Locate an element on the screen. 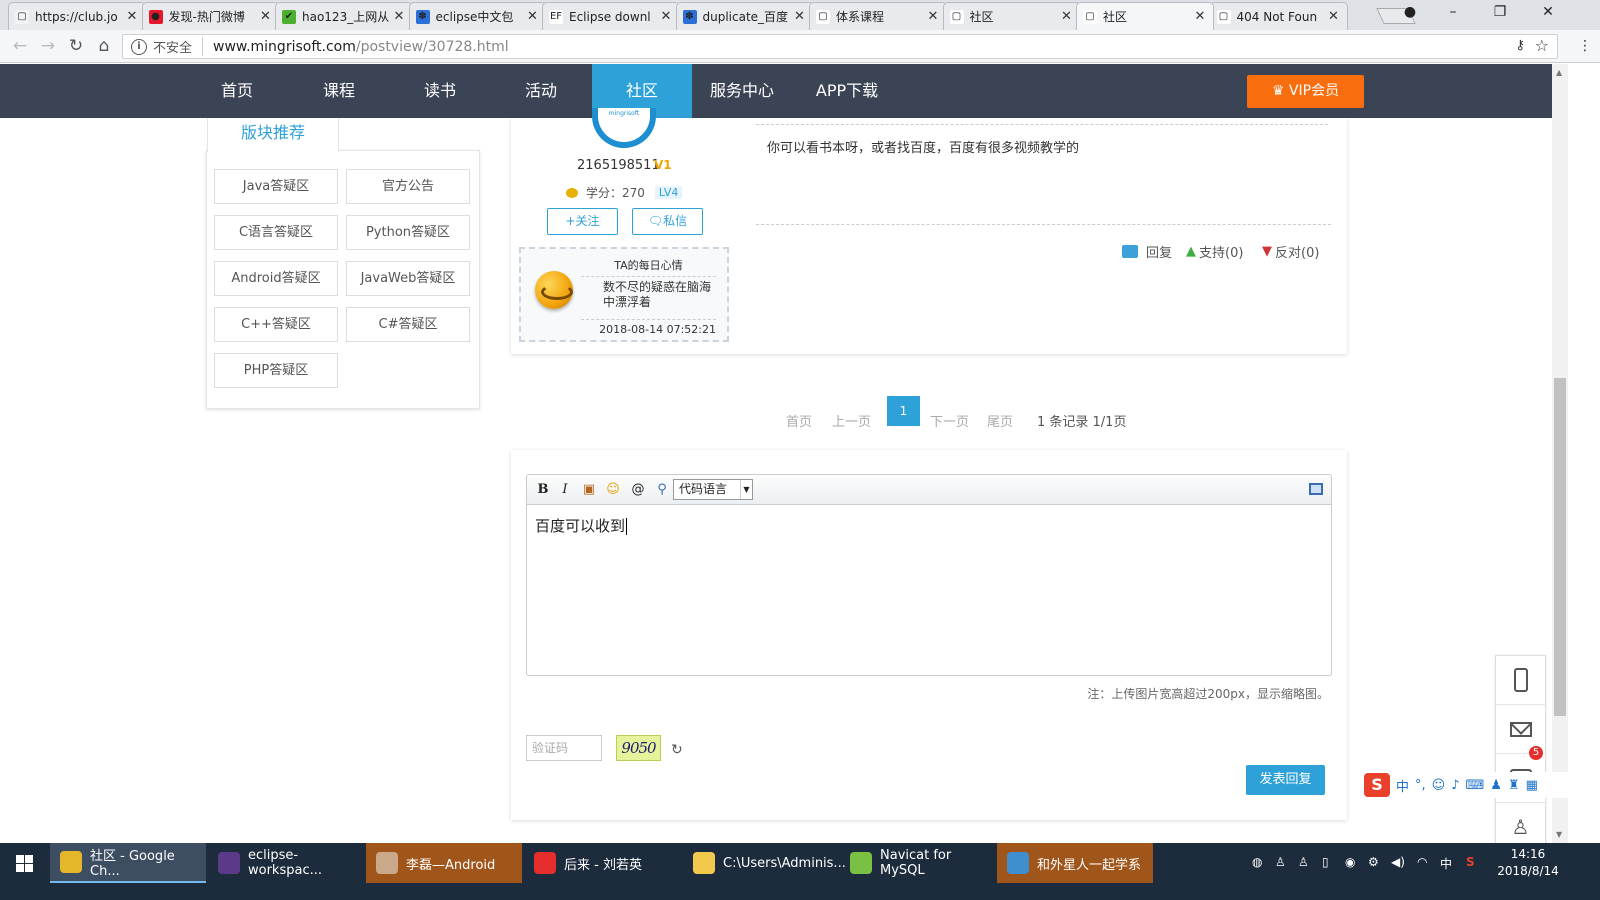 This screenshot has height=900, width=1600. input-method-indicator: 中 is located at coordinates (1446, 863).